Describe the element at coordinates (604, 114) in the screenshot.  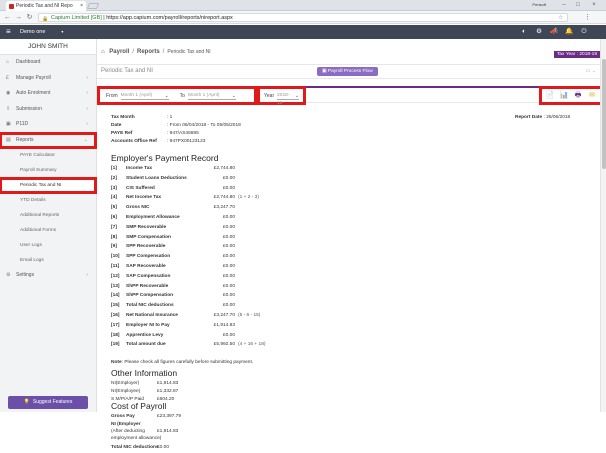
I see `scrollbar-thumb` at that location.